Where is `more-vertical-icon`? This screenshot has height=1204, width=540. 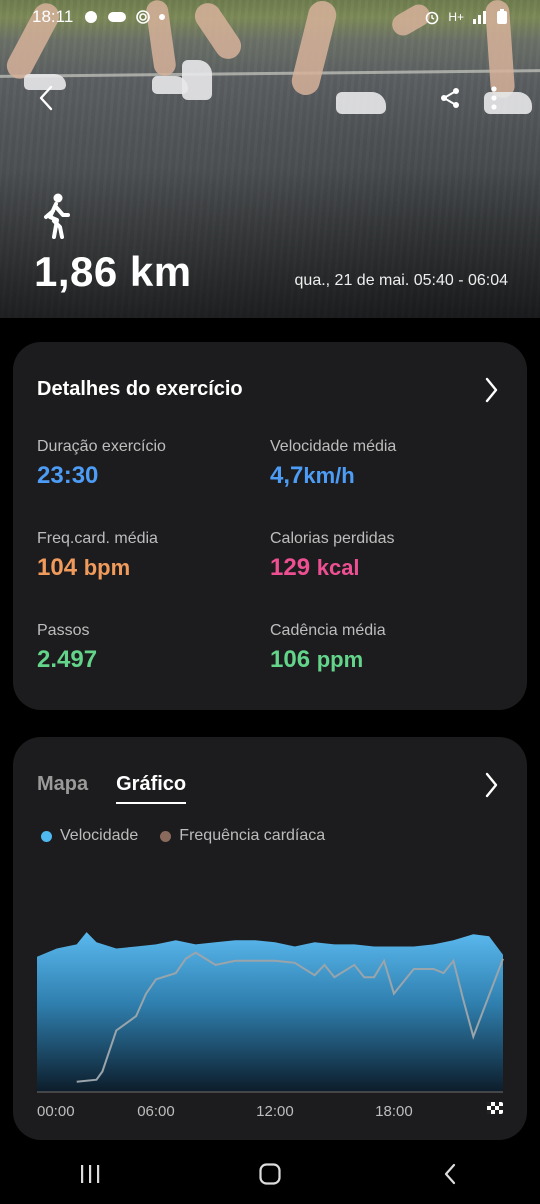 more-vertical-icon is located at coordinates (494, 98).